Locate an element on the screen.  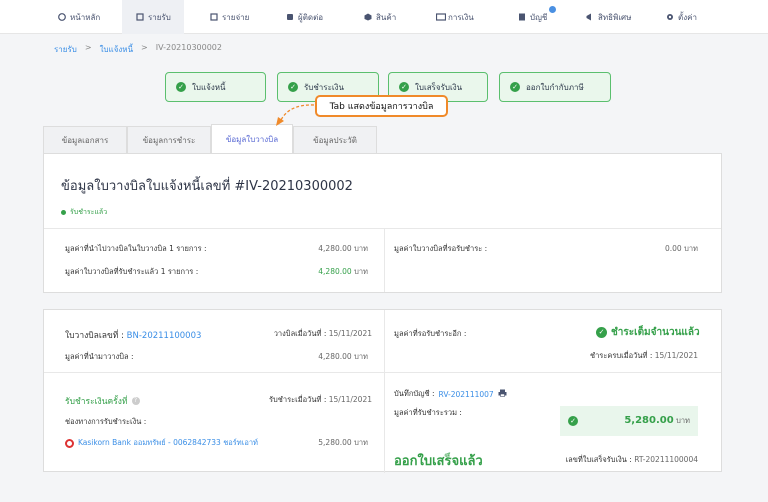
callout-arrow is located at coordinates (295, 115).